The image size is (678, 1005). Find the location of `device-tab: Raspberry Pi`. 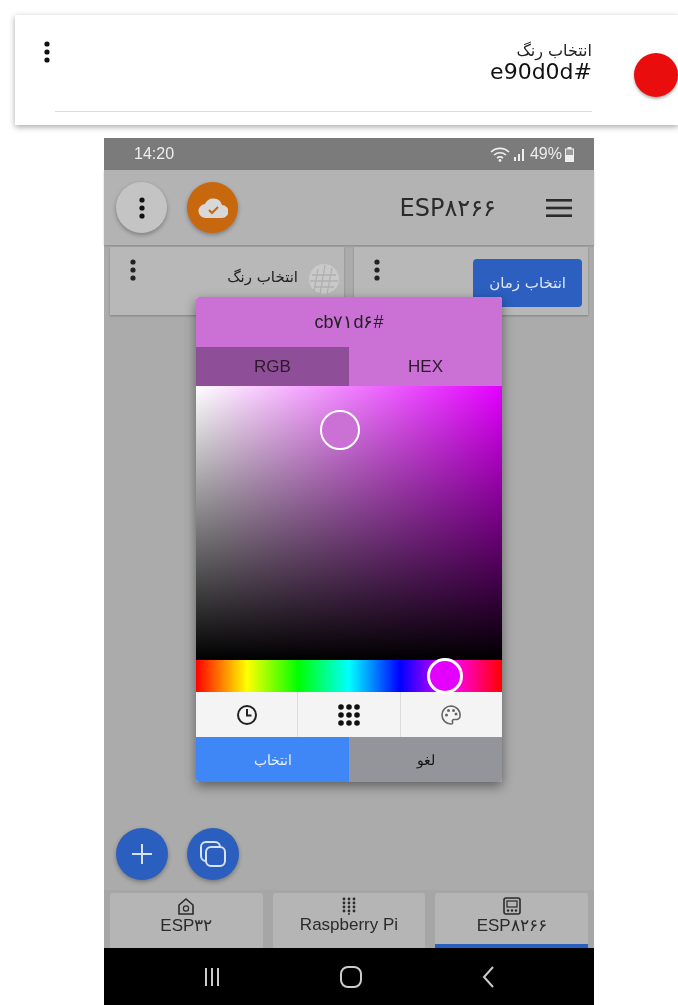

device-tab: Raspberry Pi is located at coordinates (349, 920).